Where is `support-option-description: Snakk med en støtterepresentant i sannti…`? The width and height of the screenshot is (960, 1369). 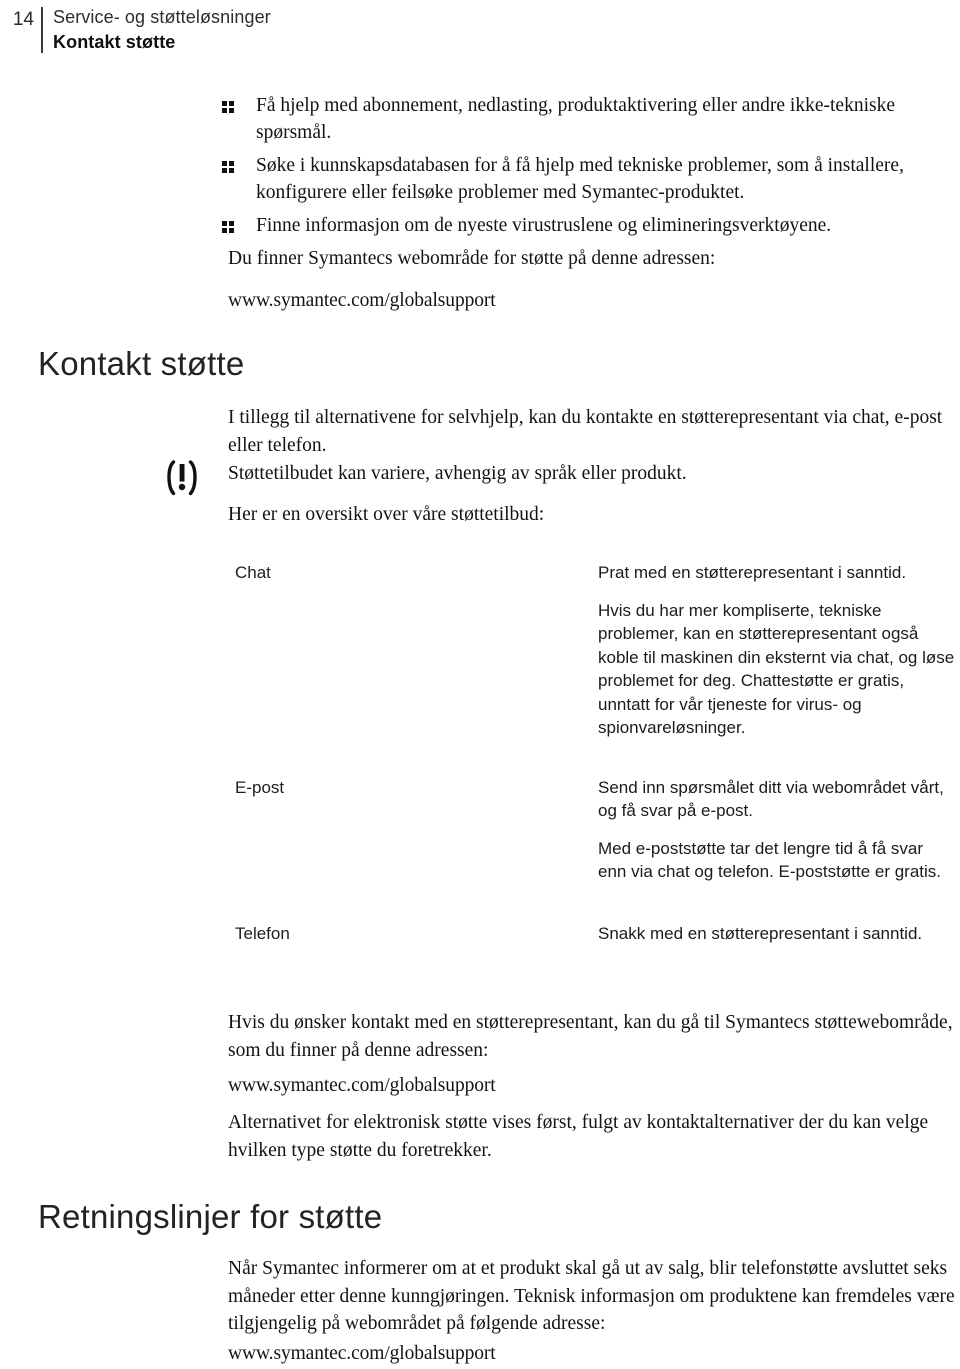
support-option-description: Snakk med en støtterepresentant i sannti… is located at coordinates (777, 934).